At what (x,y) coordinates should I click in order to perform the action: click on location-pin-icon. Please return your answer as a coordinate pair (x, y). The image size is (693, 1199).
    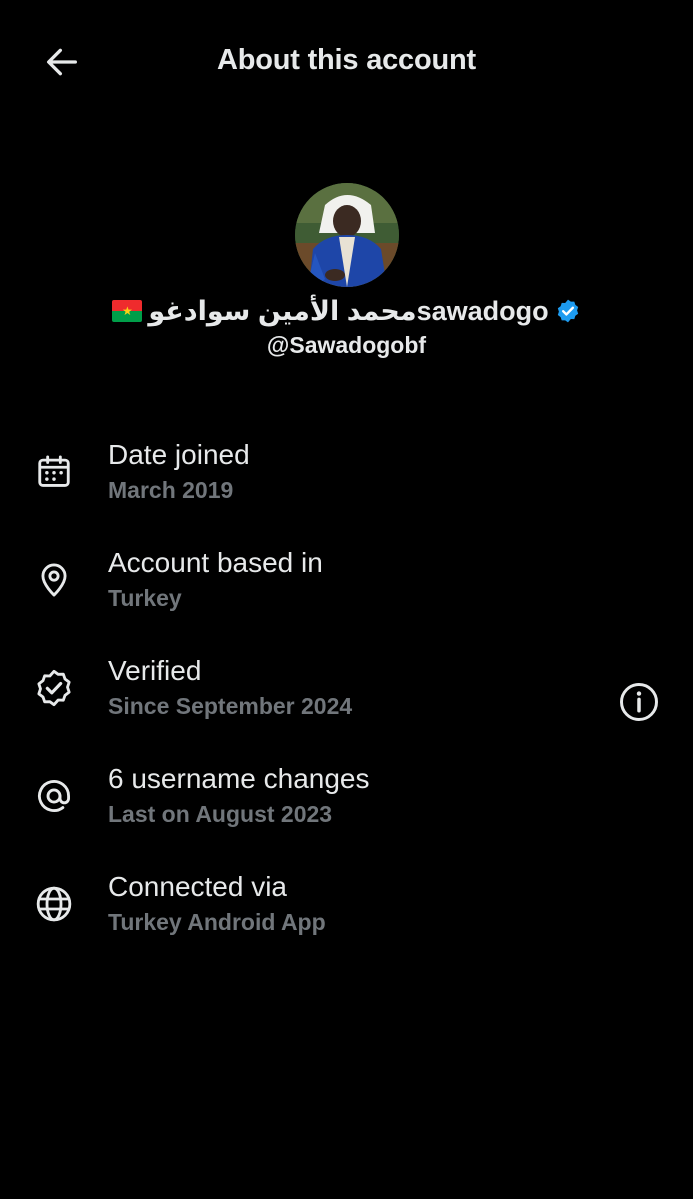
    Looking at the image, I should click on (54, 580).